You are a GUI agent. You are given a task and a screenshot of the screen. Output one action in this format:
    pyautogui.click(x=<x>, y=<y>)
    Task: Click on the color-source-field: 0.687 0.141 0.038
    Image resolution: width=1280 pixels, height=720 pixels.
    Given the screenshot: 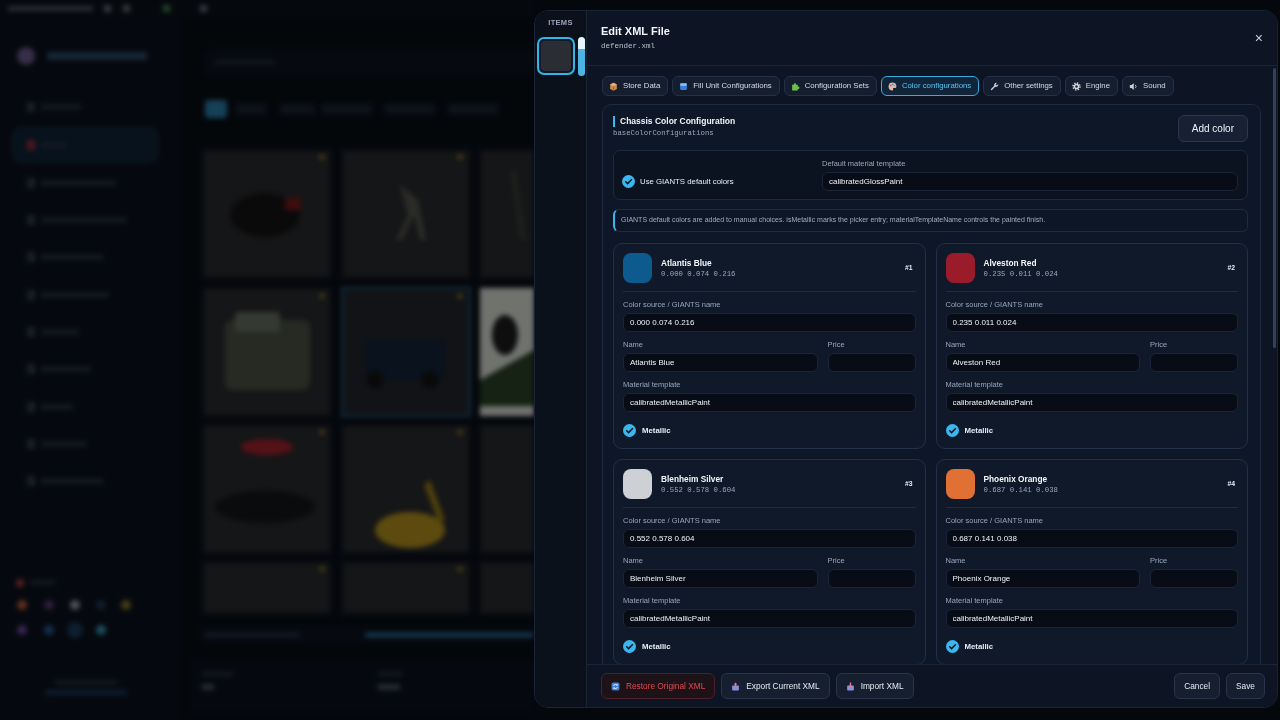 What is the action you would take?
    pyautogui.click(x=1091, y=538)
    